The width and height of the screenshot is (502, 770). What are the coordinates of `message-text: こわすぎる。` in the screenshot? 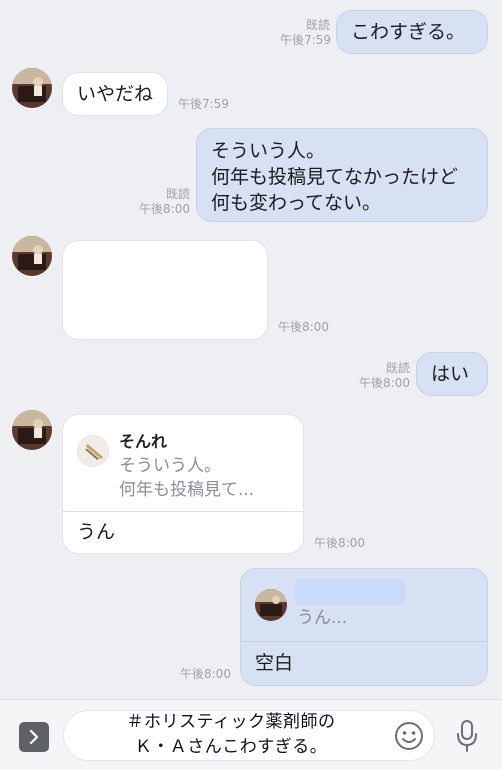 It's located at (408, 32).